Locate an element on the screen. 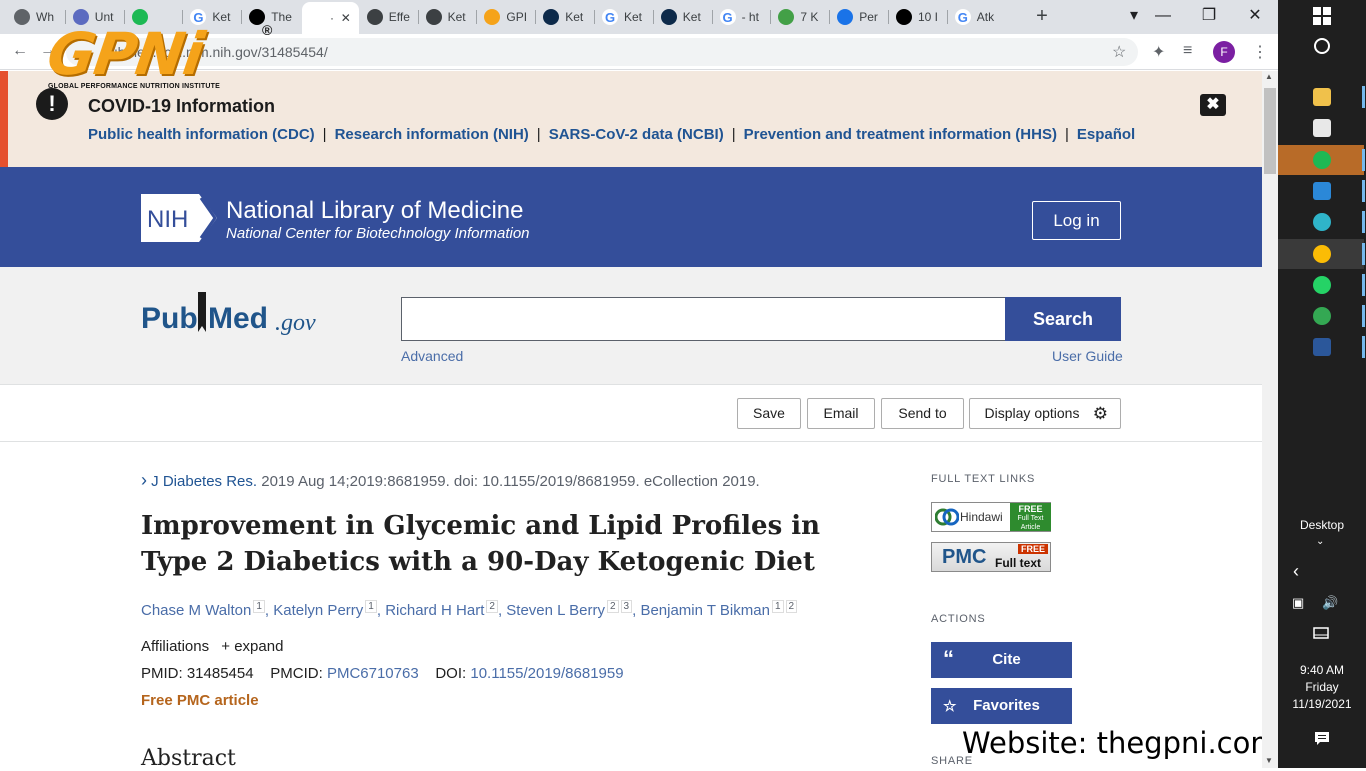 The width and height of the screenshot is (1366, 771). display-icon is located at coordinates (1321, 634).